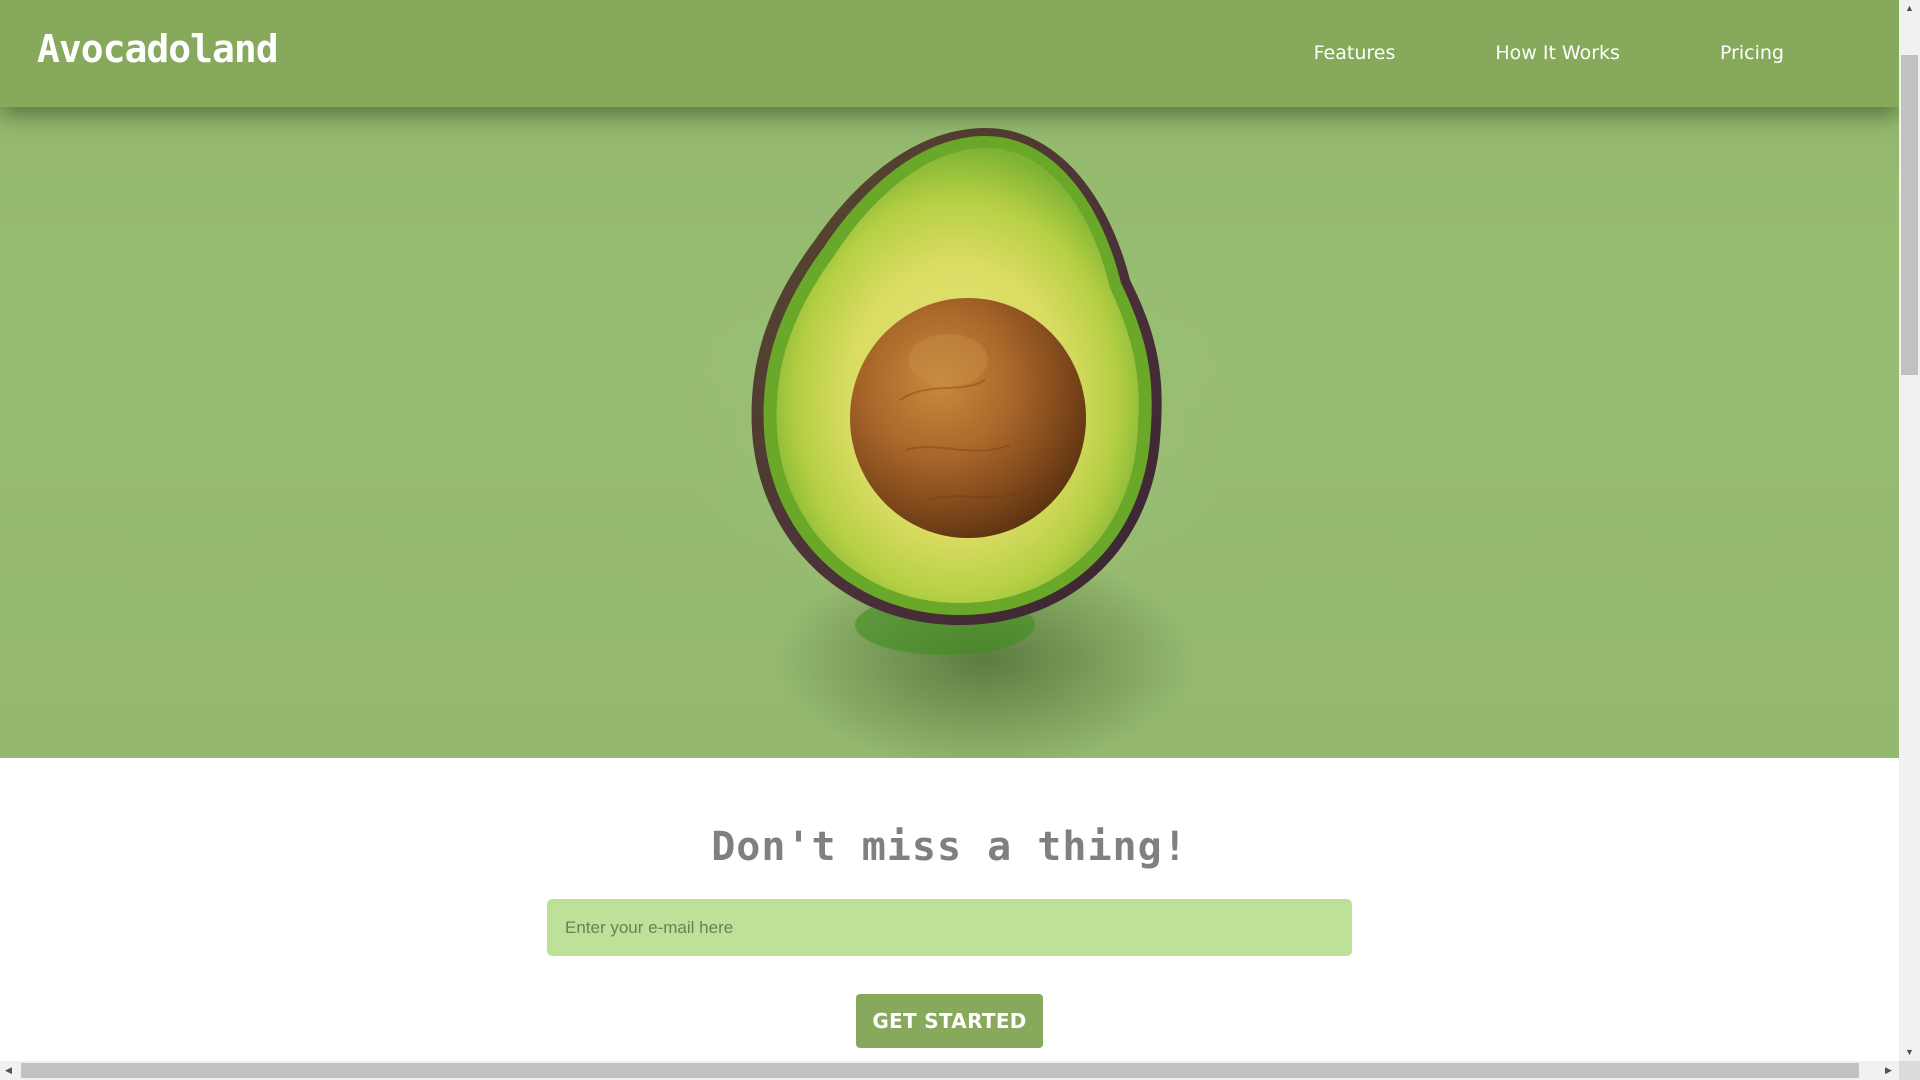 The image size is (1920, 1080). I want to click on brand-logo: Avocadoland, so click(158, 49).